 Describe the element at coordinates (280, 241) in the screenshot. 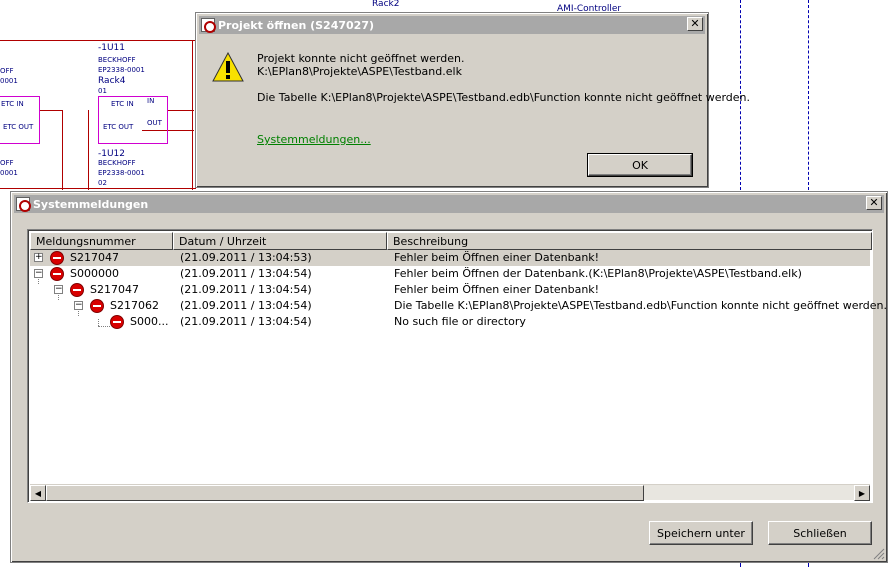

I see `column-header-datetime: Datum / Uhrzeit` at that location.